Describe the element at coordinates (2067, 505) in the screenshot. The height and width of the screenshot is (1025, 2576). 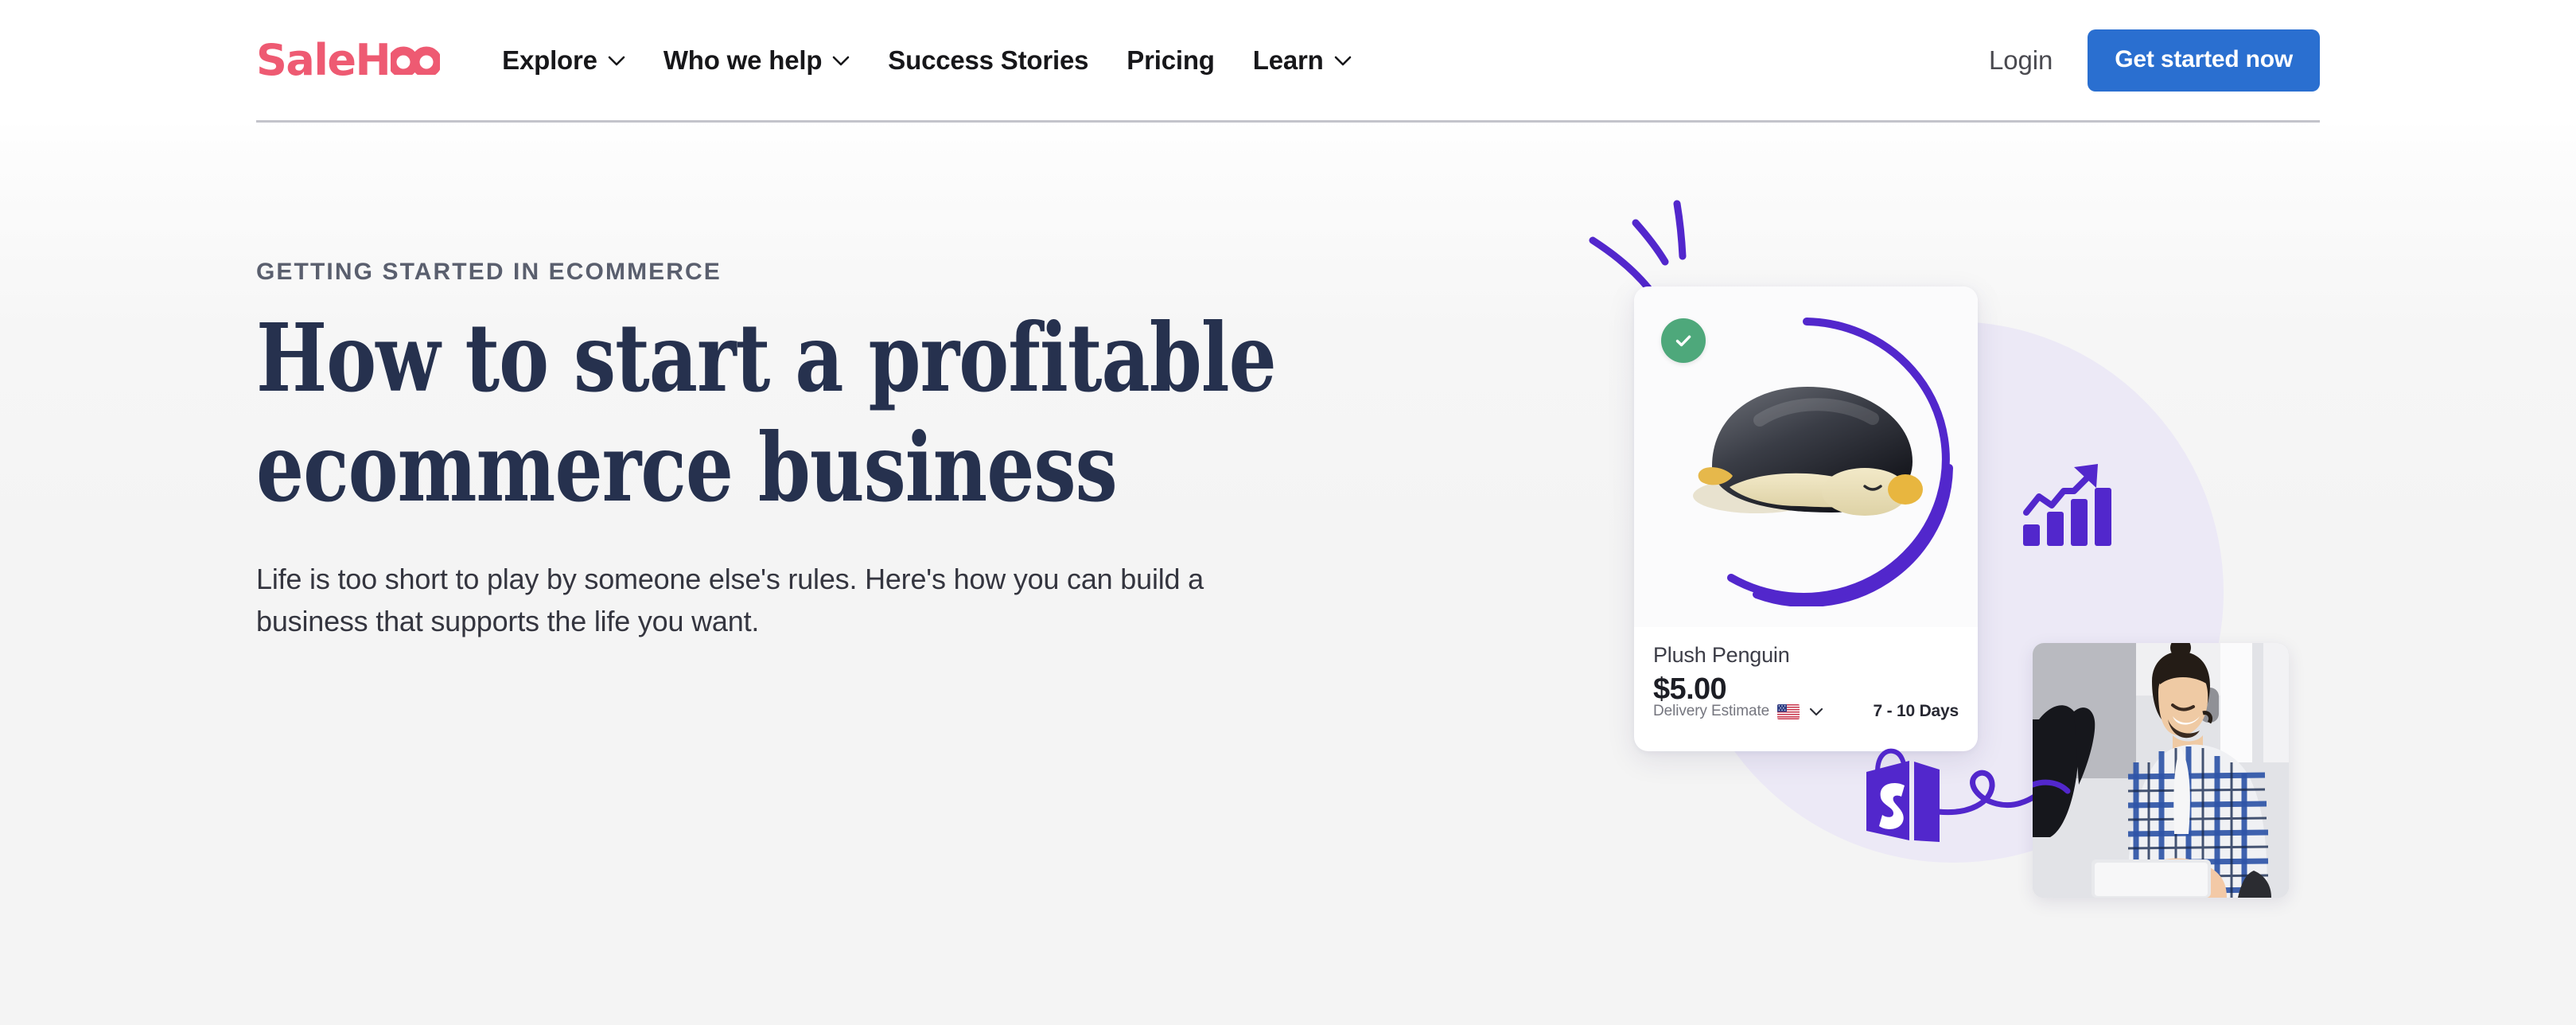
I see `growth-chart-icon` at that location.